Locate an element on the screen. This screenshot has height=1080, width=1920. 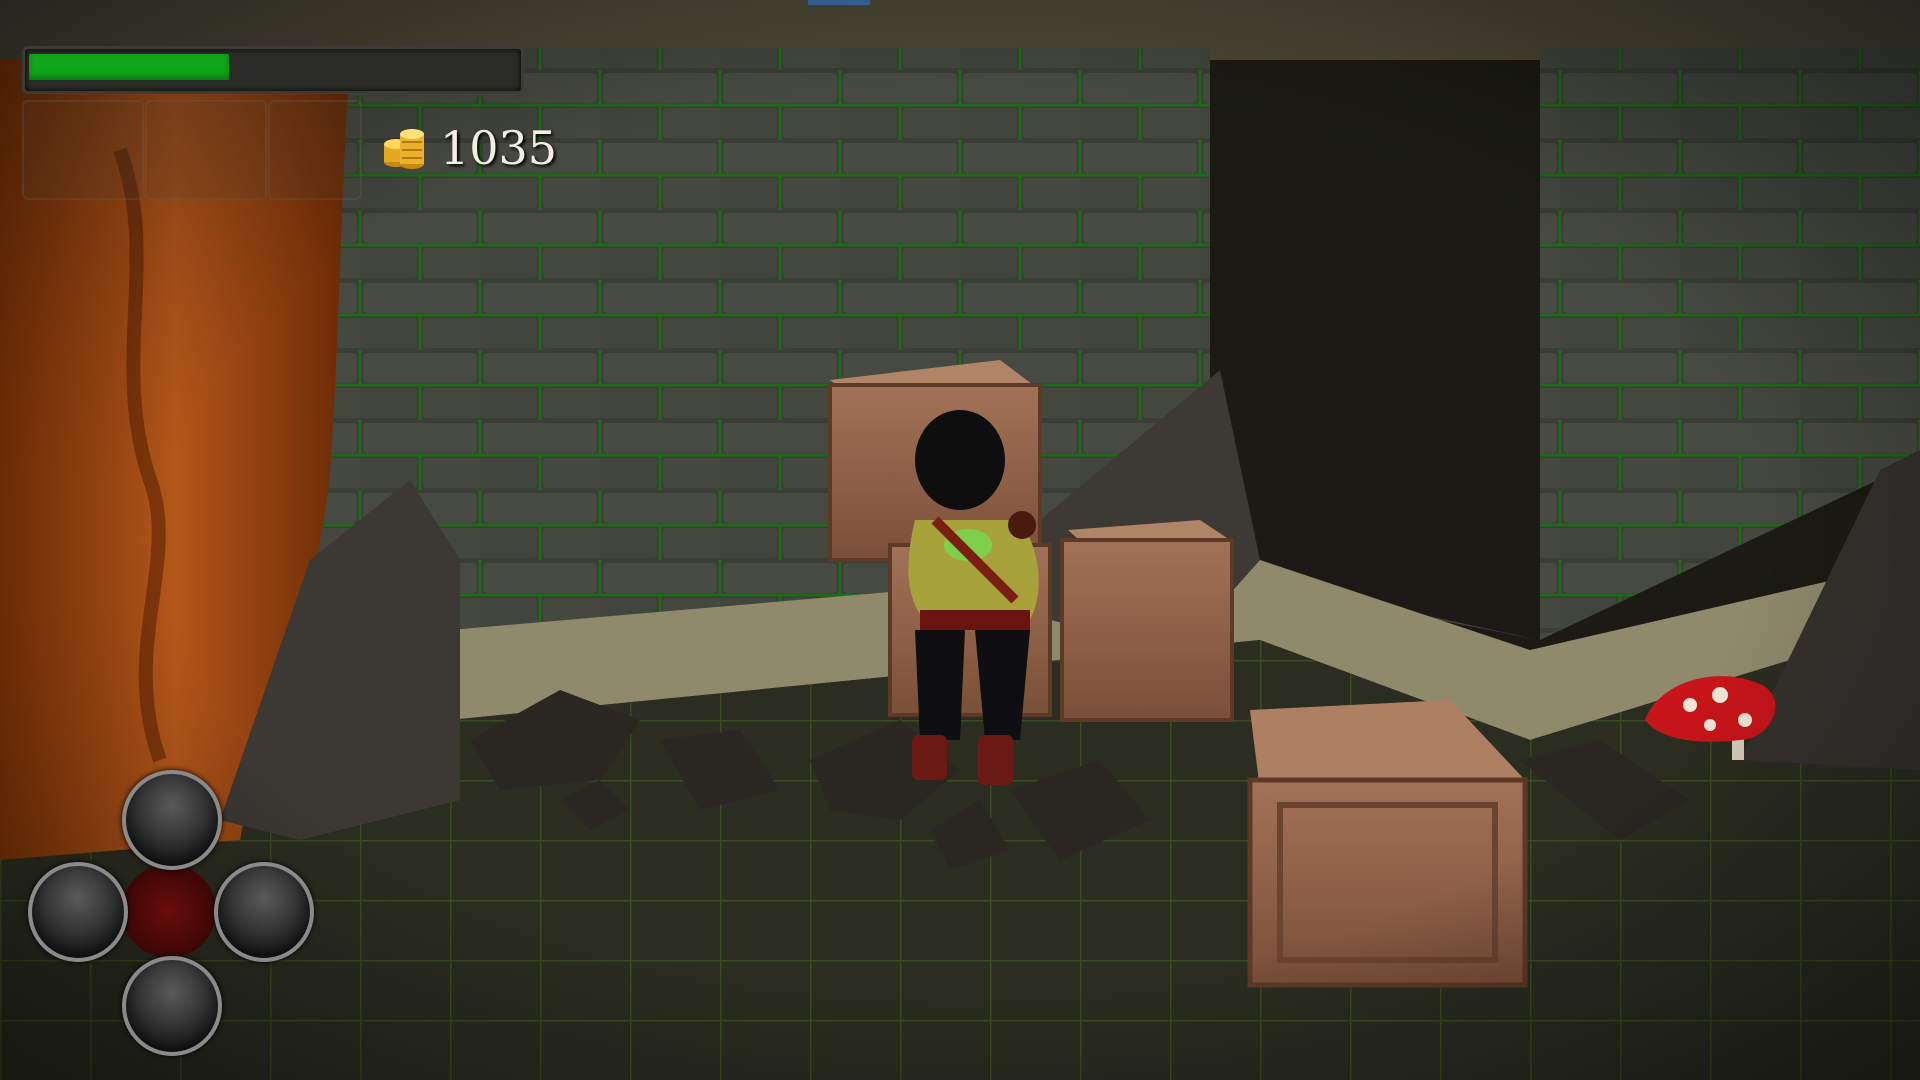
dpad-control is located at coordinates (171, 913).